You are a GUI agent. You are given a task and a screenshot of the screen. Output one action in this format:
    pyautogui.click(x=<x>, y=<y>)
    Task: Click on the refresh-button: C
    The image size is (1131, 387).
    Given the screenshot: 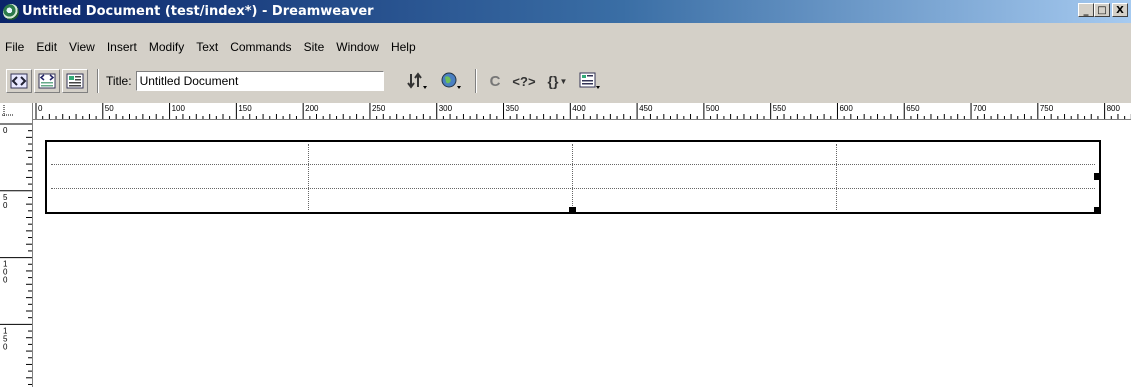 What is the action you would take?
    pyautogui.click(x=495, y=81)
    